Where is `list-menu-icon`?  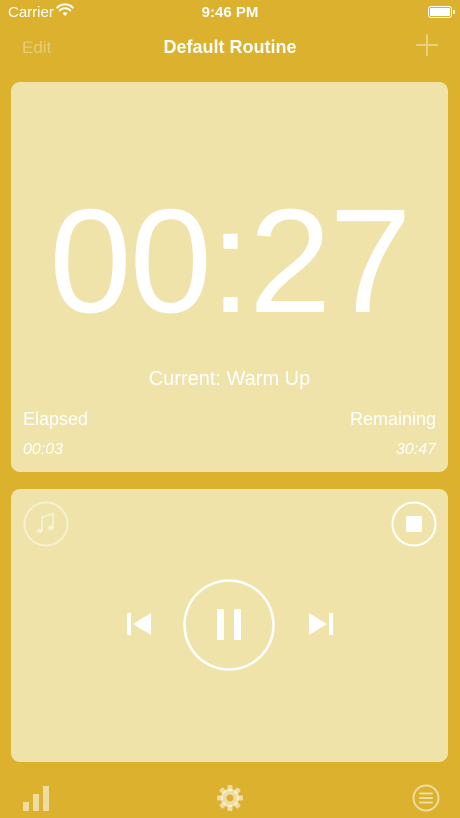 list-menu-icon is located at coordinates (426, 798).